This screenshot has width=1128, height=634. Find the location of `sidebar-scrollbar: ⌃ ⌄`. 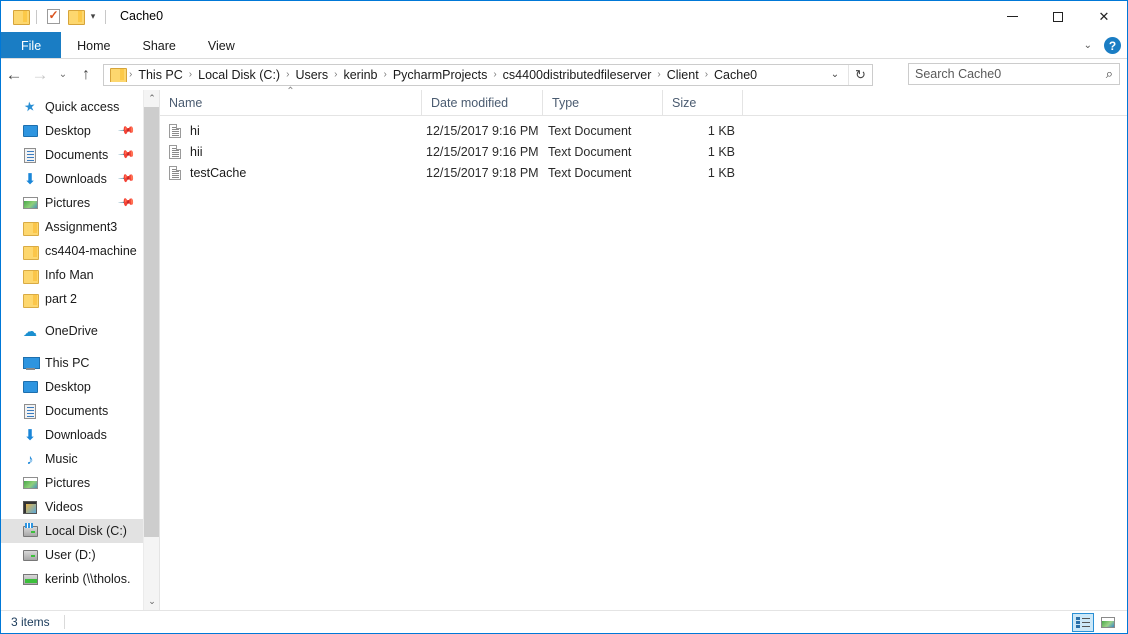

sidebar-scrollbar: ⌃ ⌄ is located at coordinates (151, 350).